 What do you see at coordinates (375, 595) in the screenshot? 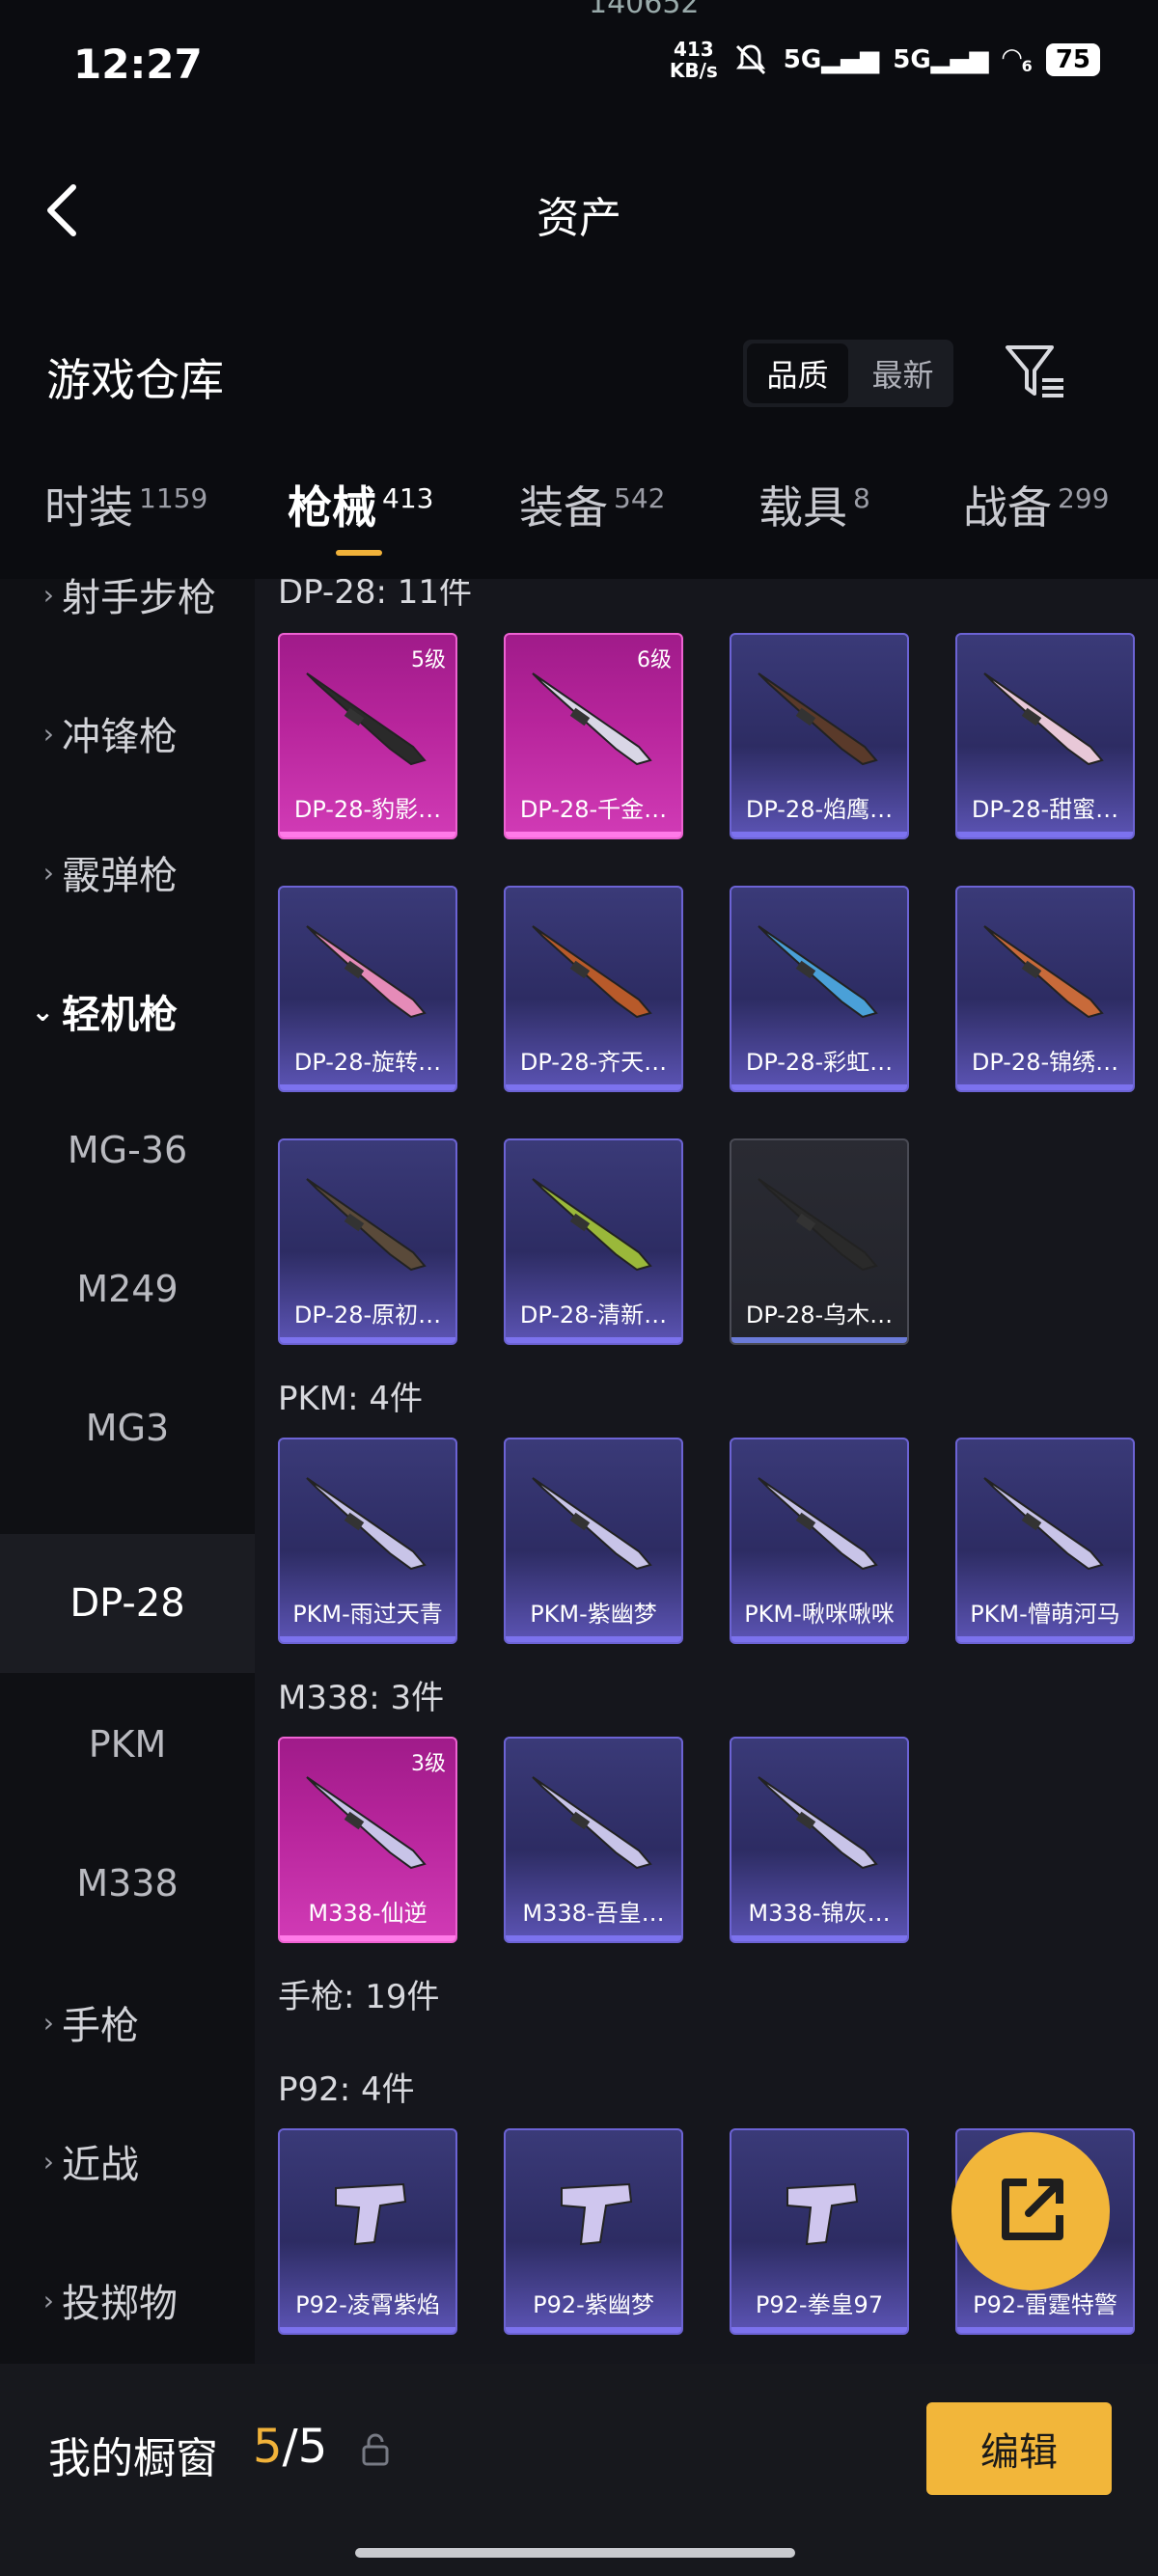
I see `section-title-dp28: DP-28: 11件` at bounding box center [375, 595].